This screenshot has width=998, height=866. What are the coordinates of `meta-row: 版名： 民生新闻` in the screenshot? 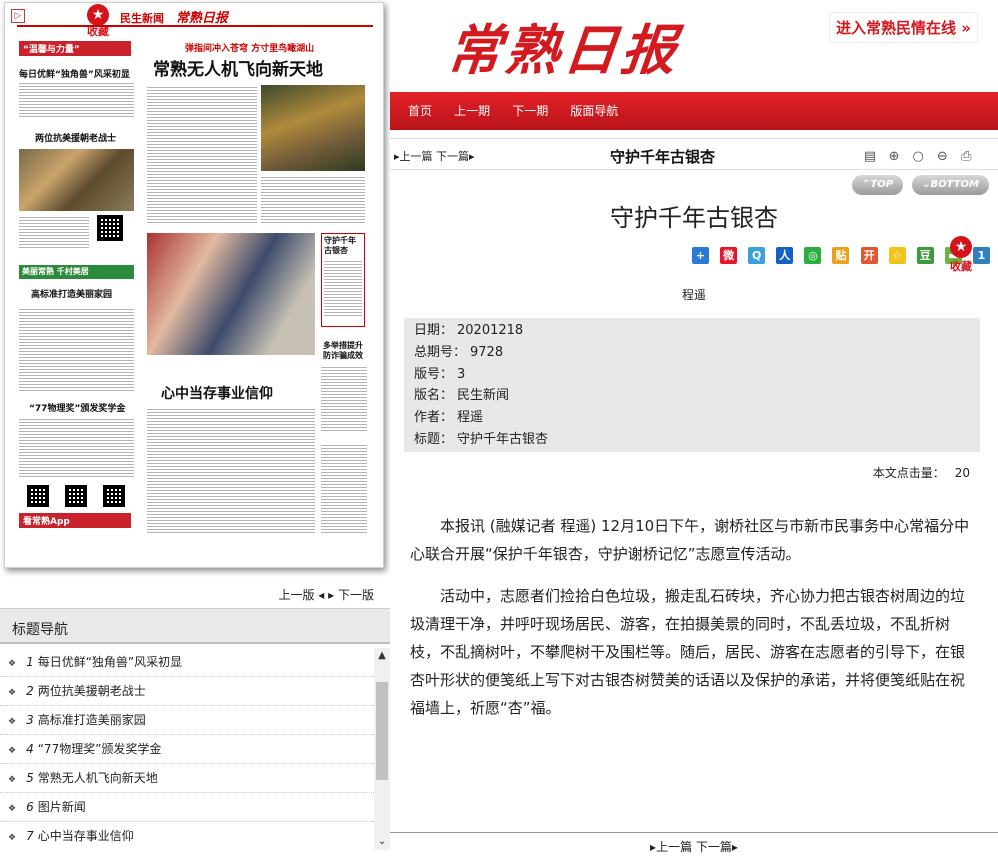 It's located at (692, 396).